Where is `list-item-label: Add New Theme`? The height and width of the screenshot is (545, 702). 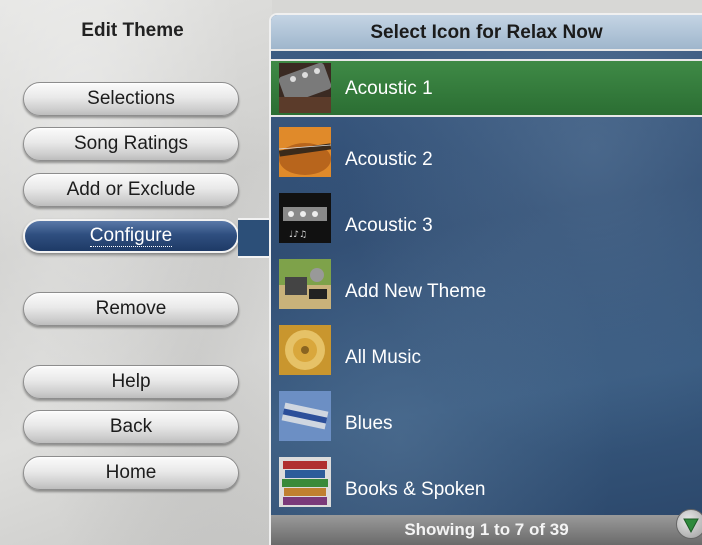
list-item-label: Add New Theme is located at coordinates (416, 291).